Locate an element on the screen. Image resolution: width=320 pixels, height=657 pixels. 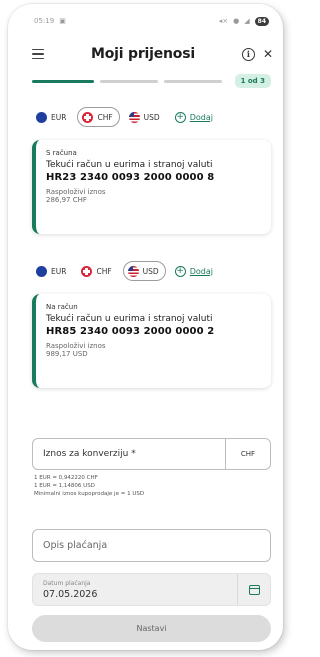
calendar-button is located at coordinates (253, 589).